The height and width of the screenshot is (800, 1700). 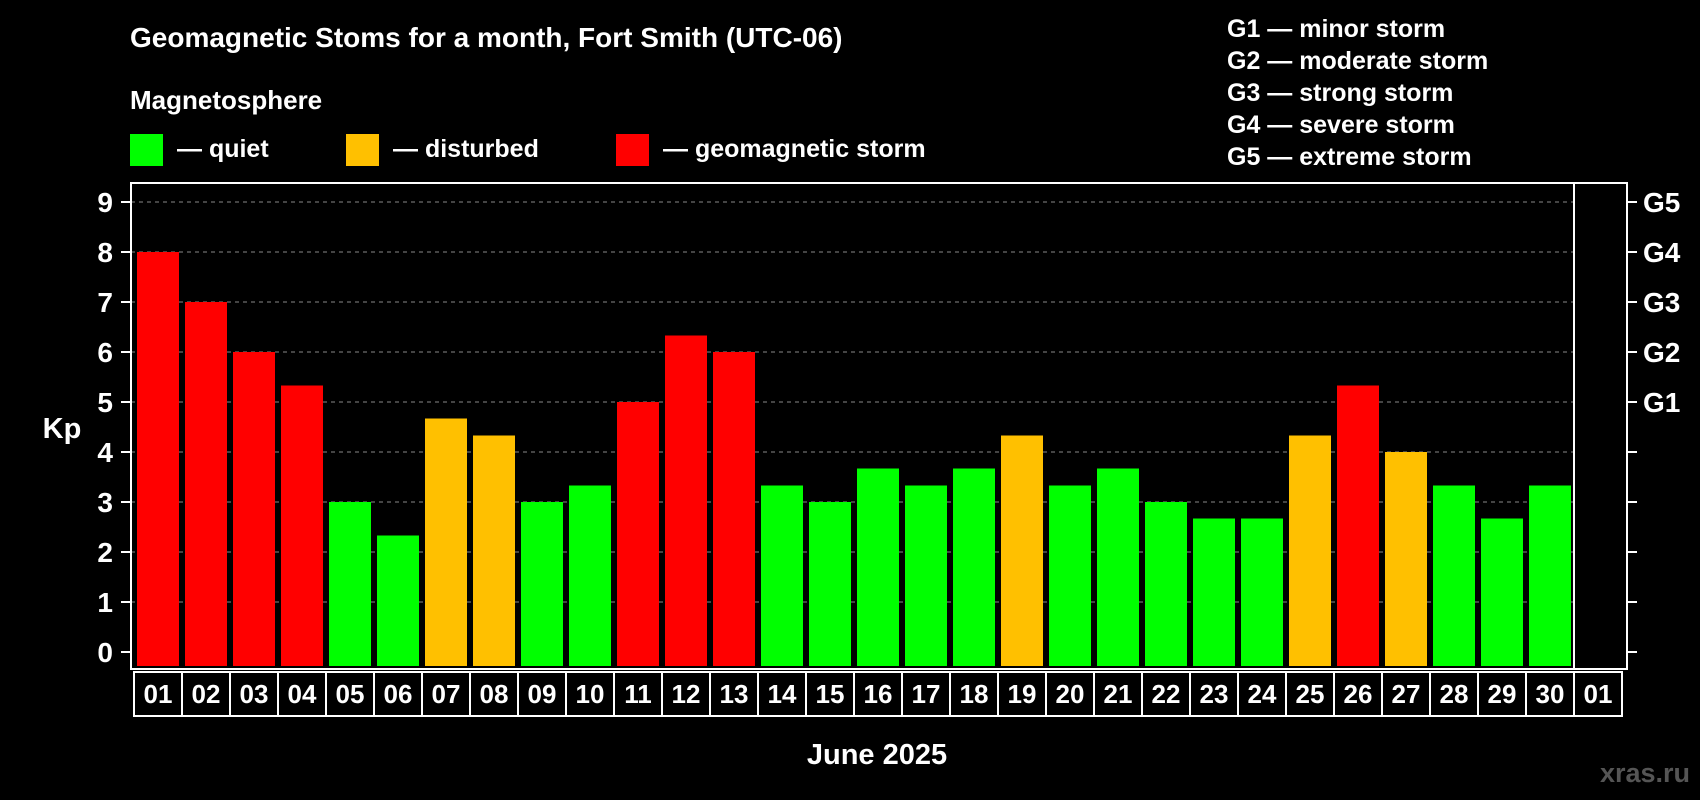 What do you see at coordinates (686, 694) in the screenshot?
I see `x-tick-label: 12` at bounding box center [686, 694].